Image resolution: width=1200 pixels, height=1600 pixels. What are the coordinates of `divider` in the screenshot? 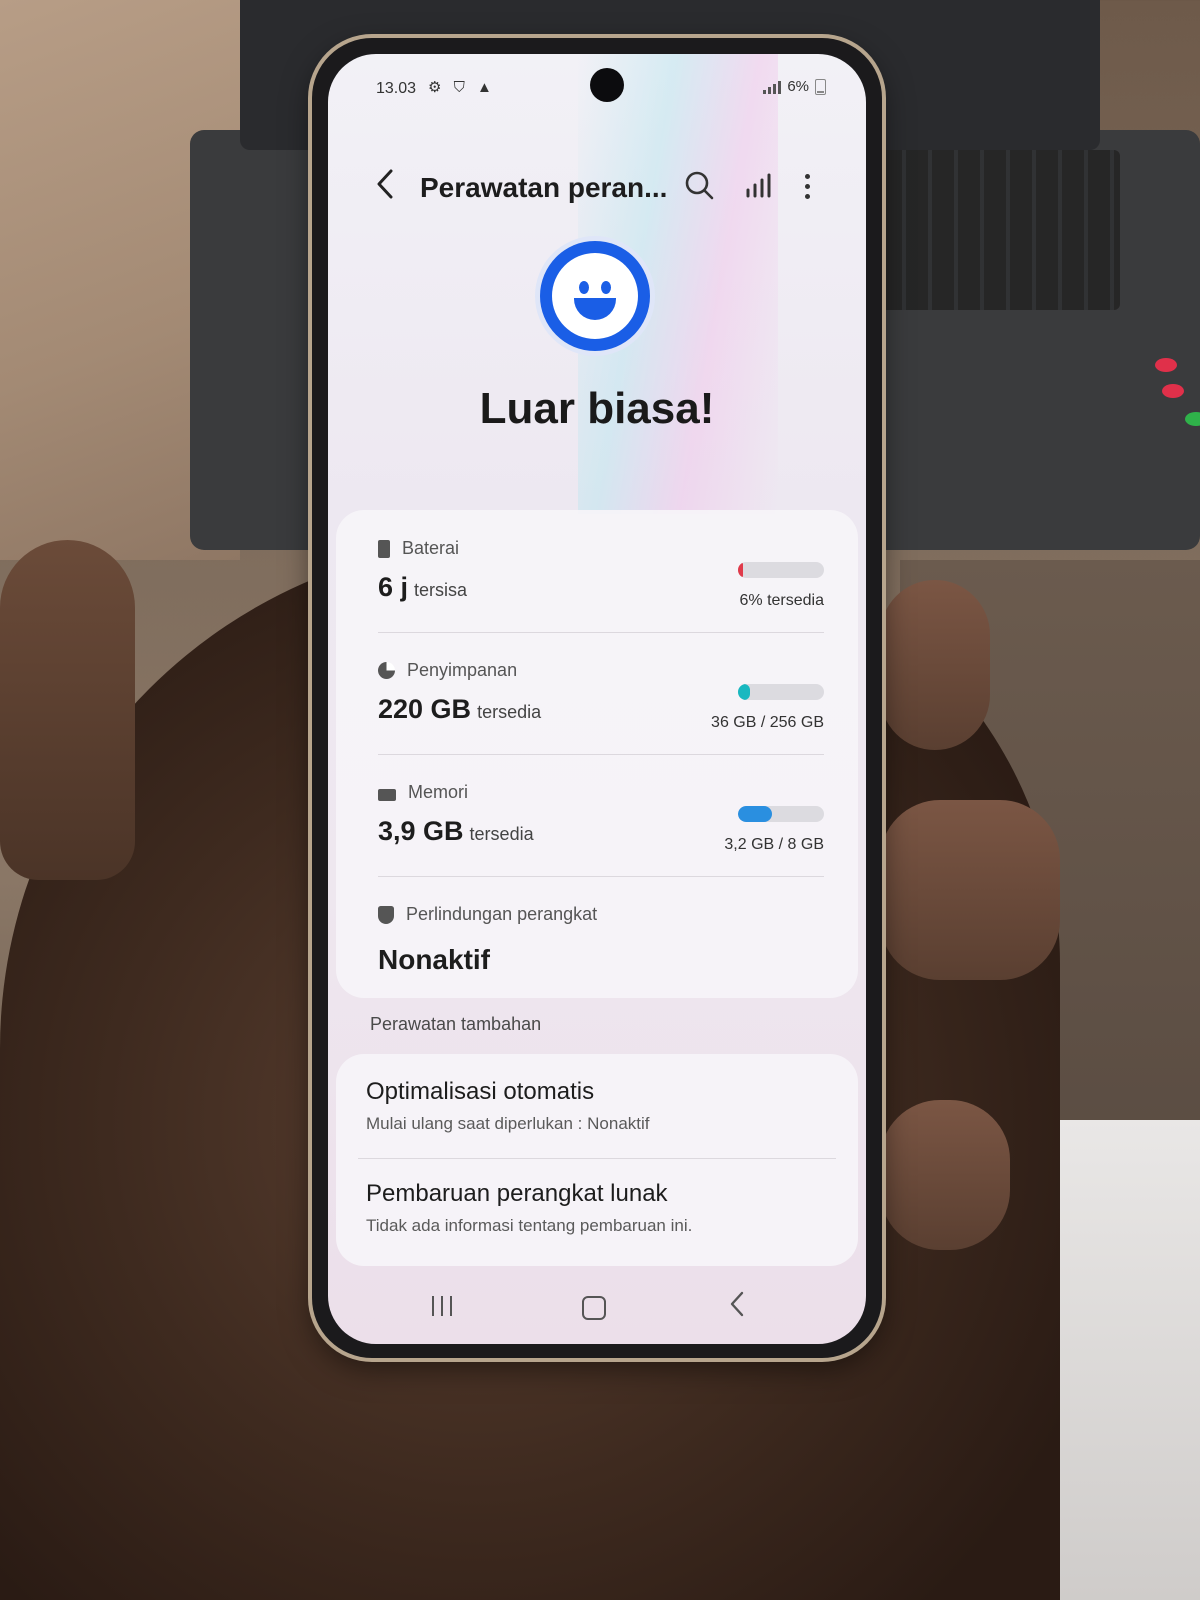 It's located at (597, 1158).